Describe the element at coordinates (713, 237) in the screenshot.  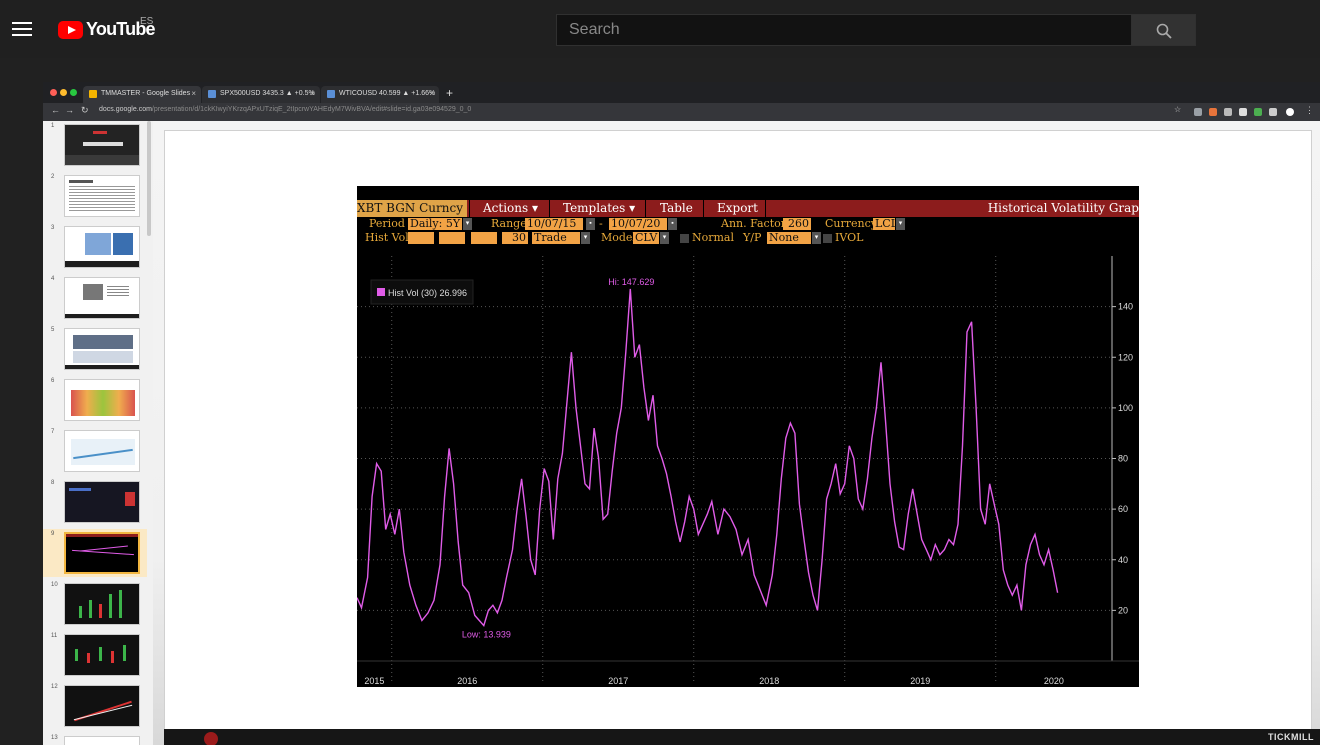
I see `normal-label: Normal` at that location.